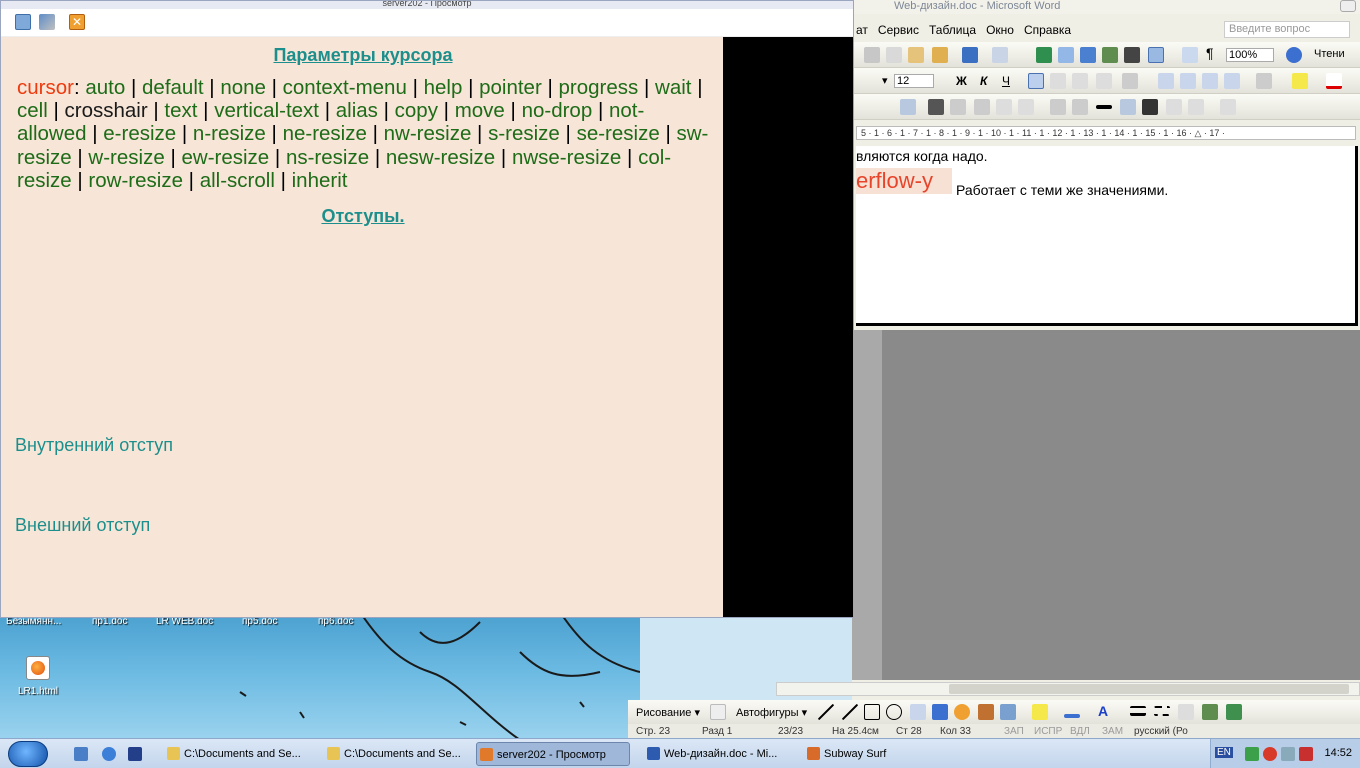 The height and width of the screenshot is (768, 1360). I want to click on diagram-icon, so click(962, 712).